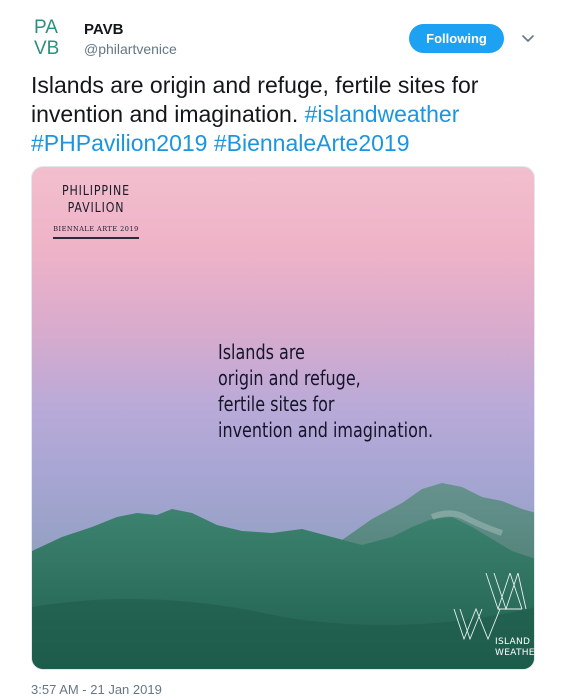  What do you see at coordinates (130, 49) in the screenshot?
I see `account-handle: @philartvenice` at bounding box center [130, 49].